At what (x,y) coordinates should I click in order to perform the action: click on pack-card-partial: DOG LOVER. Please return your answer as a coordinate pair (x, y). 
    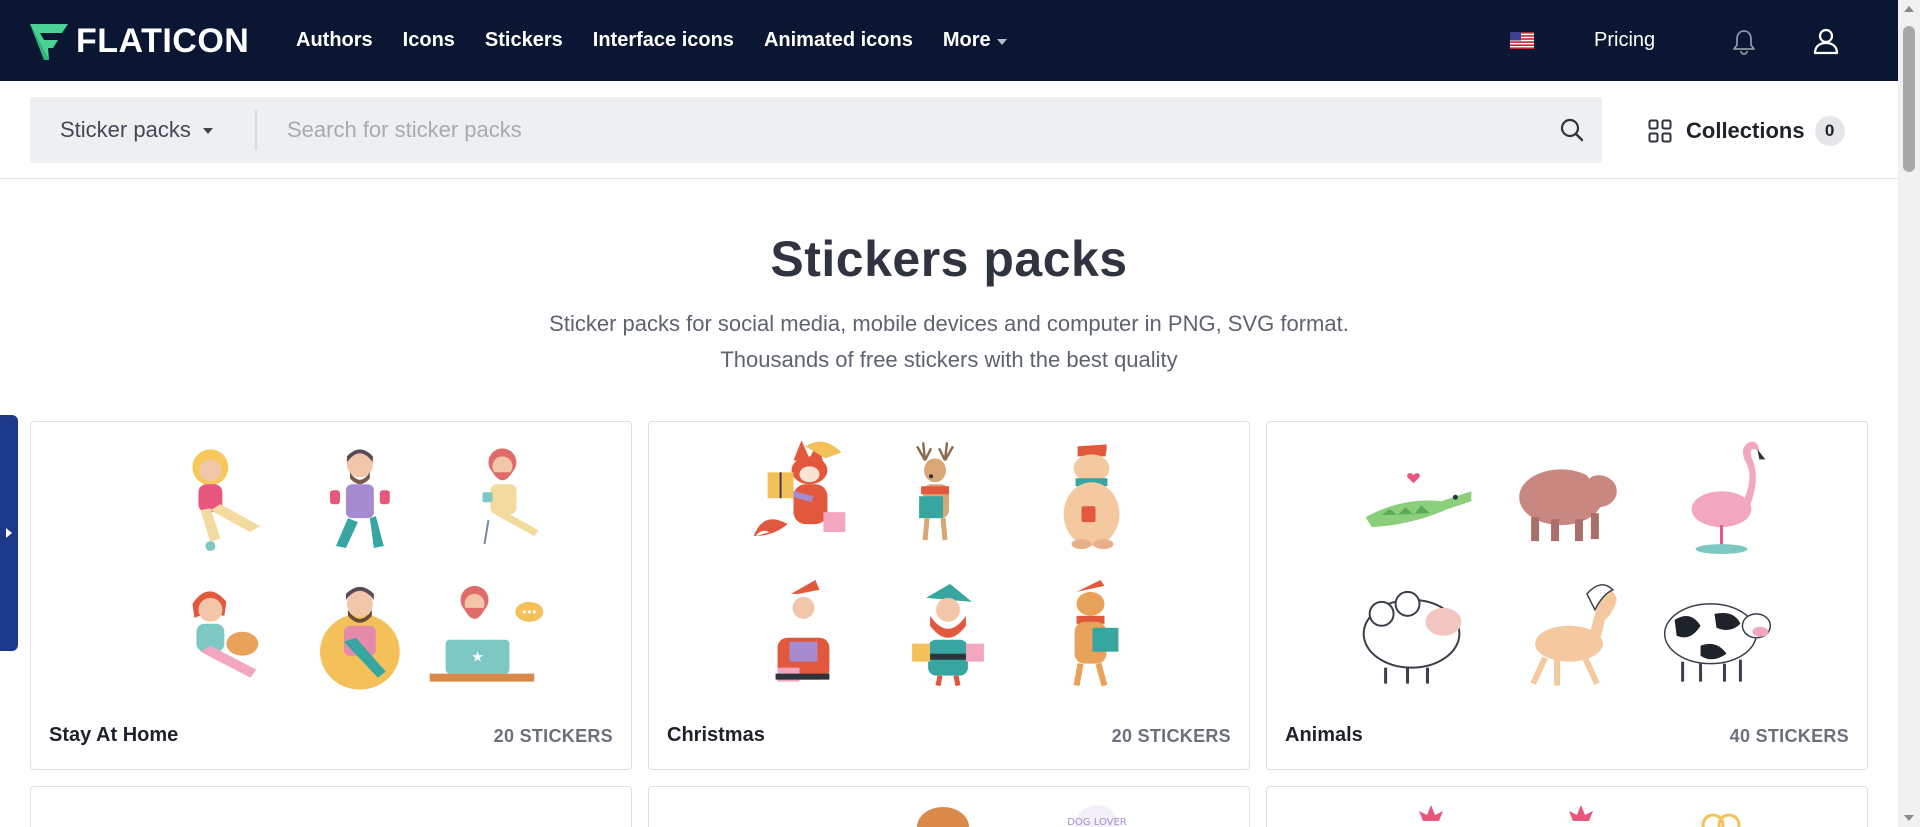
    Looking at the image, I should click on (949, 806).